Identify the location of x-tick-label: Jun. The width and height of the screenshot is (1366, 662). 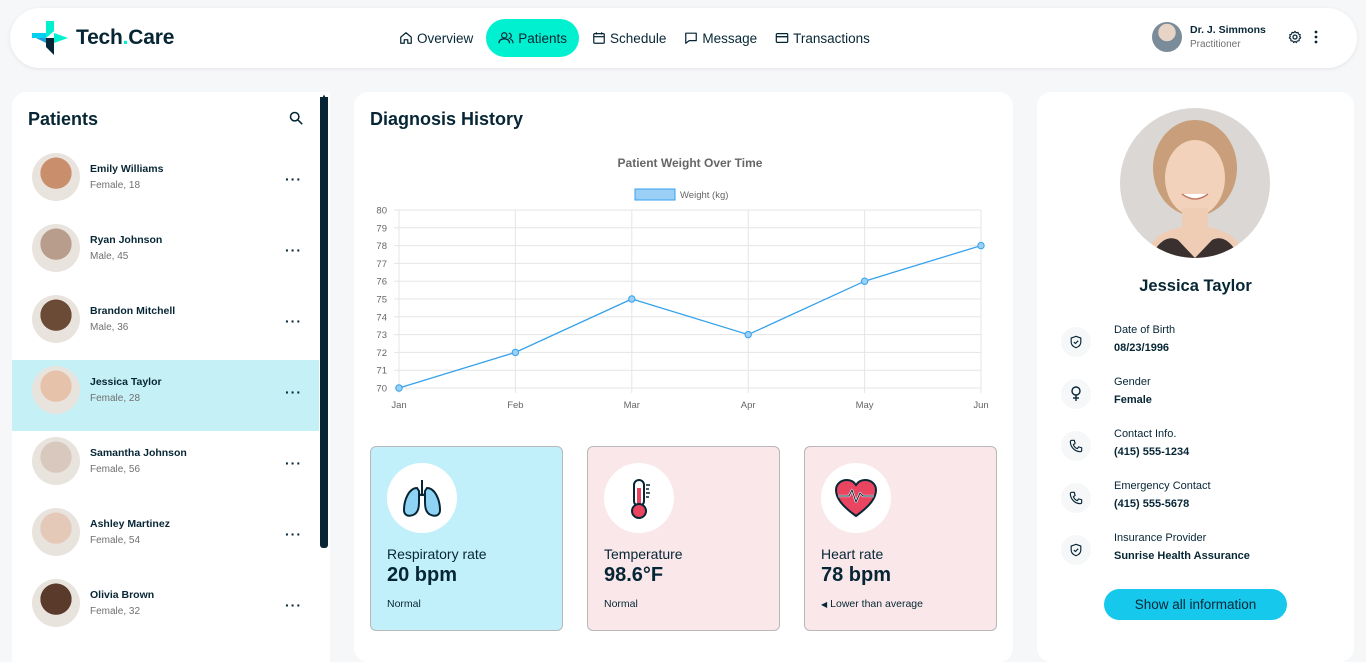
(980, 405).